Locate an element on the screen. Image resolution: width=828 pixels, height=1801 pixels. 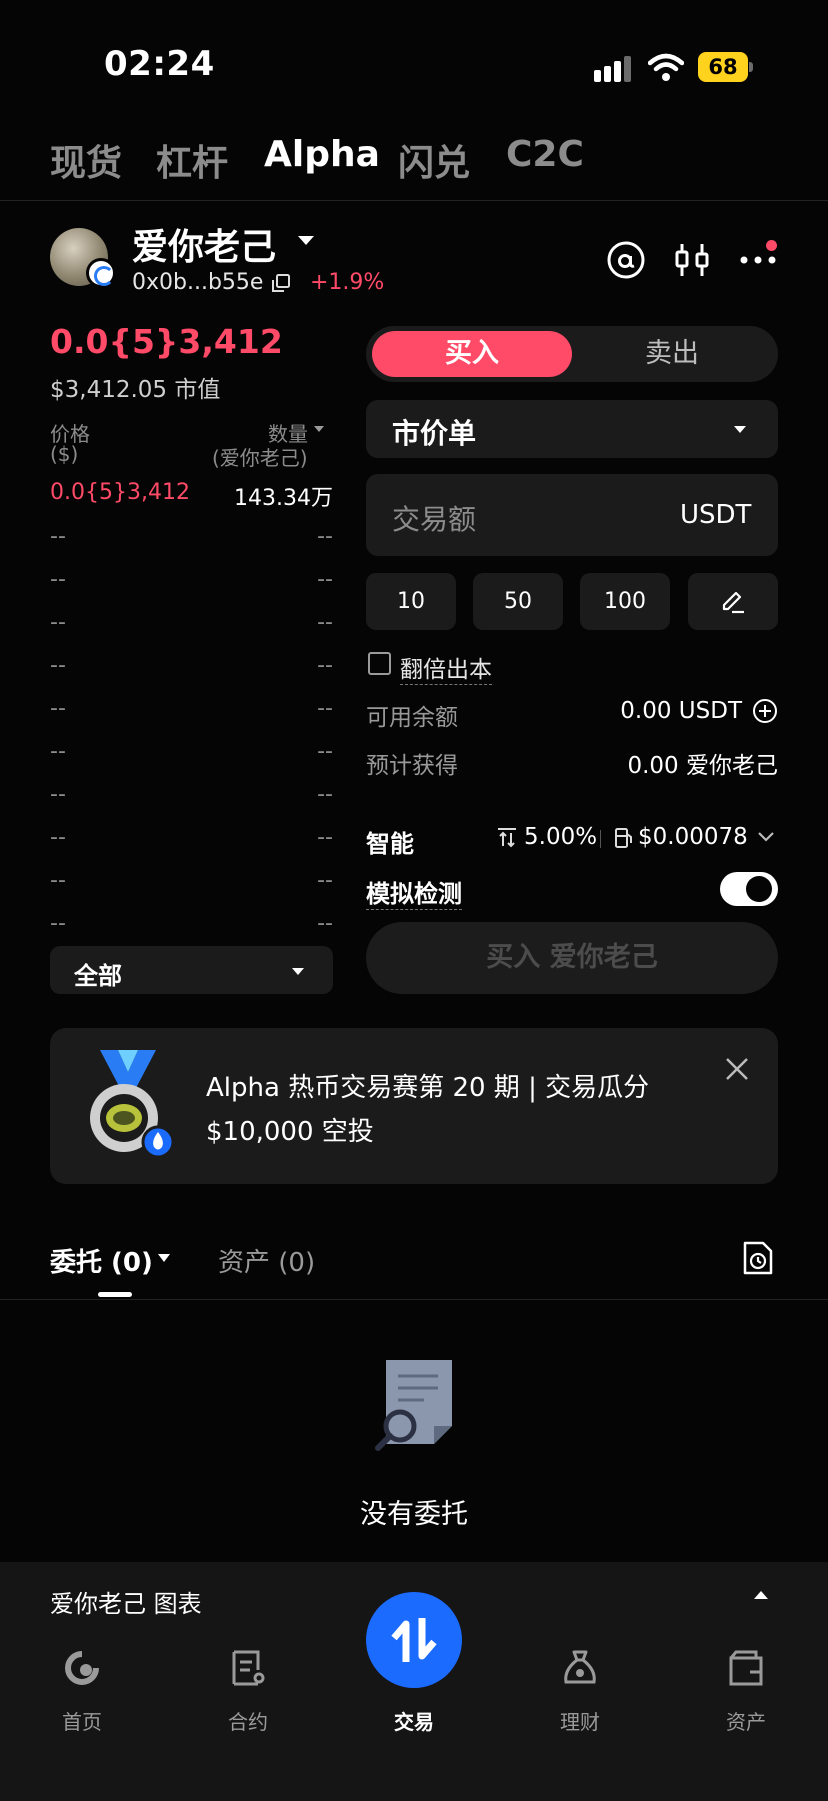
close-icon is located at coordinates (737, 1069).